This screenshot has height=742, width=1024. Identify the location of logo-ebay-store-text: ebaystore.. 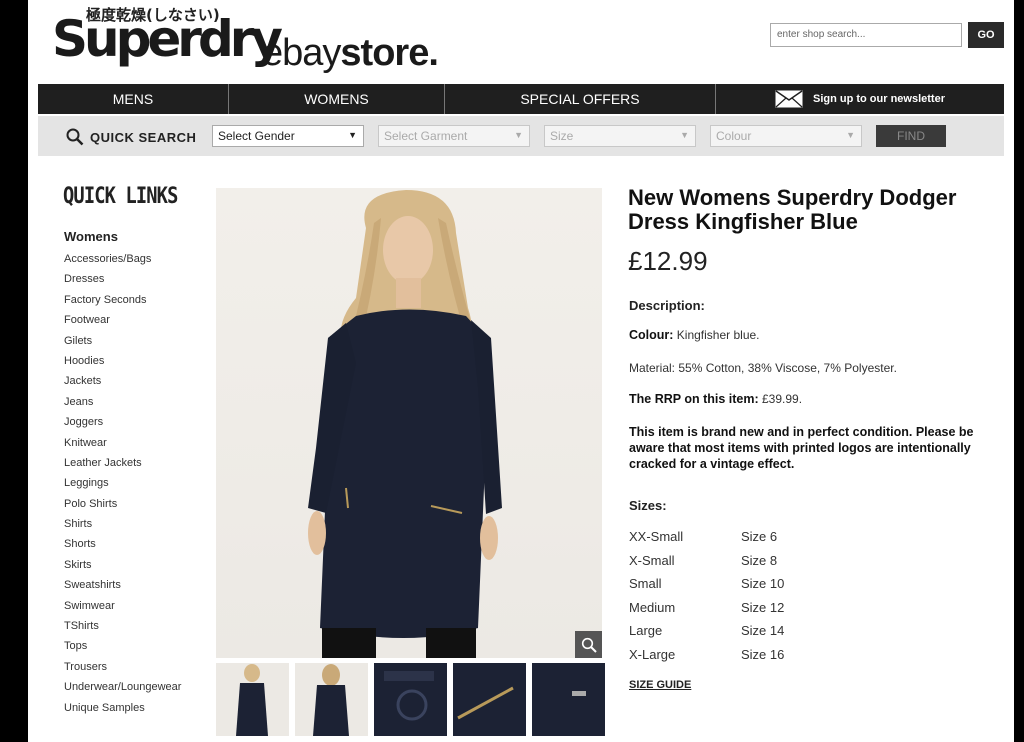
(350, 53).